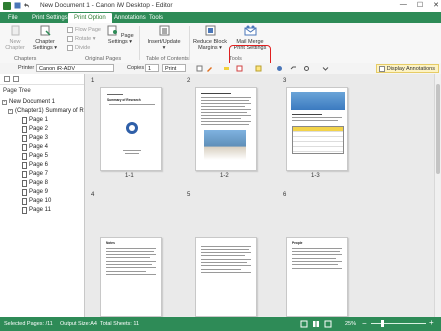 The height and width of the screenshot is (331, 441). Describe the element at coordinates (210, 38) in the screenshot. I see `reduce-block-margins-button: Reduce Block Margins ▾` at that location.